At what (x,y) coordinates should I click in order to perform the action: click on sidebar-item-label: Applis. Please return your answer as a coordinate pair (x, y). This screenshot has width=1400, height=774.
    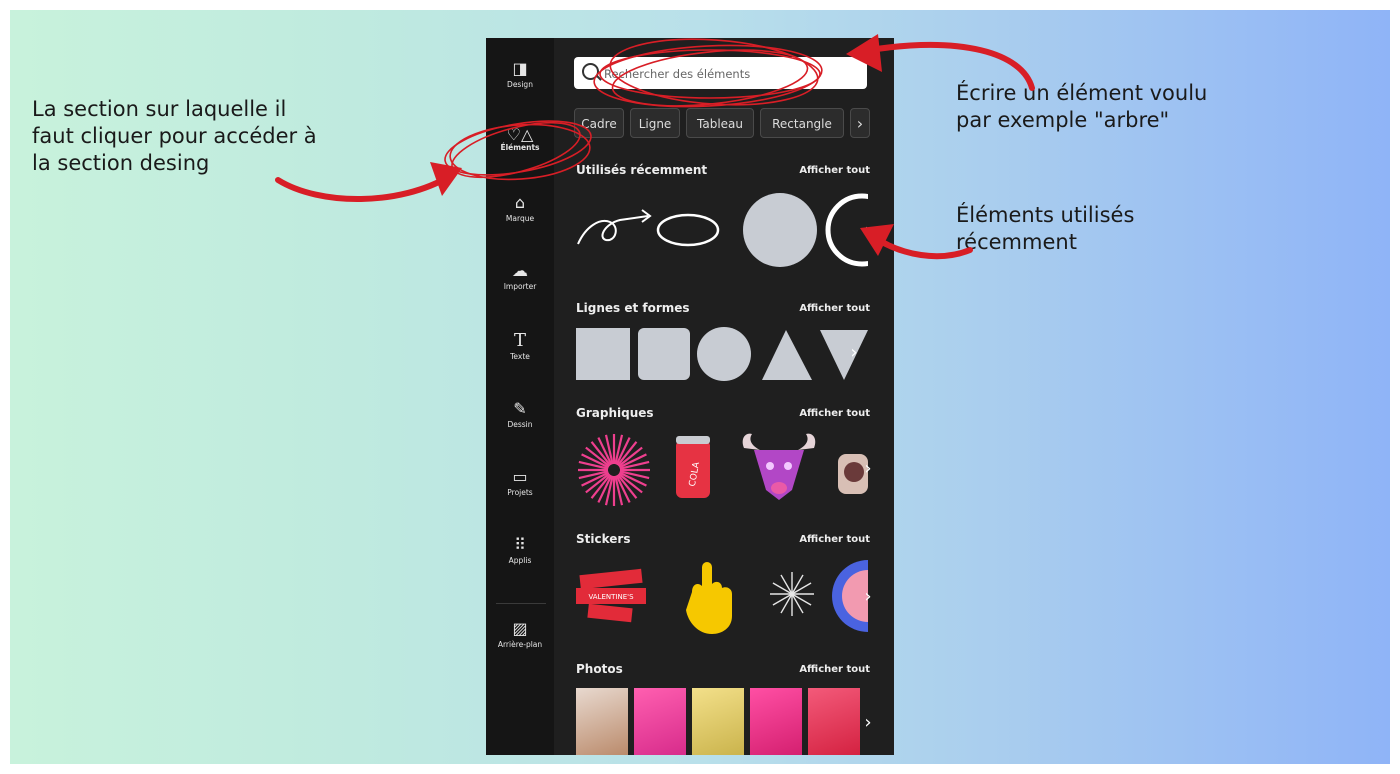
    Looking at the image, I should click on (520, 560).